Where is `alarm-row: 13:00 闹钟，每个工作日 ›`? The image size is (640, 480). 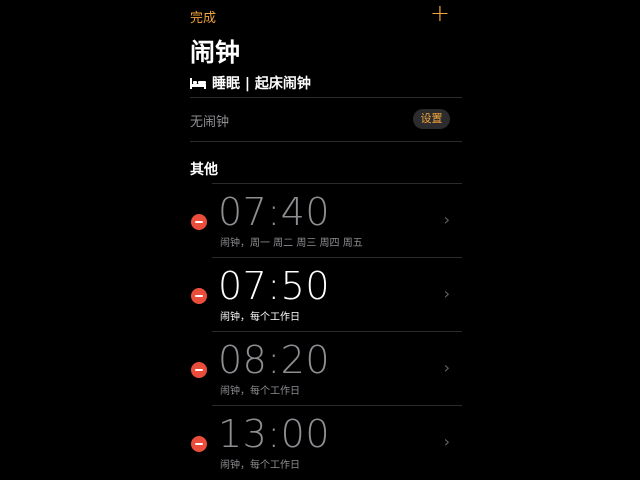
alarm-row: 13:00 闹钟，每个工作日 › is located at coordinates (326, 444).